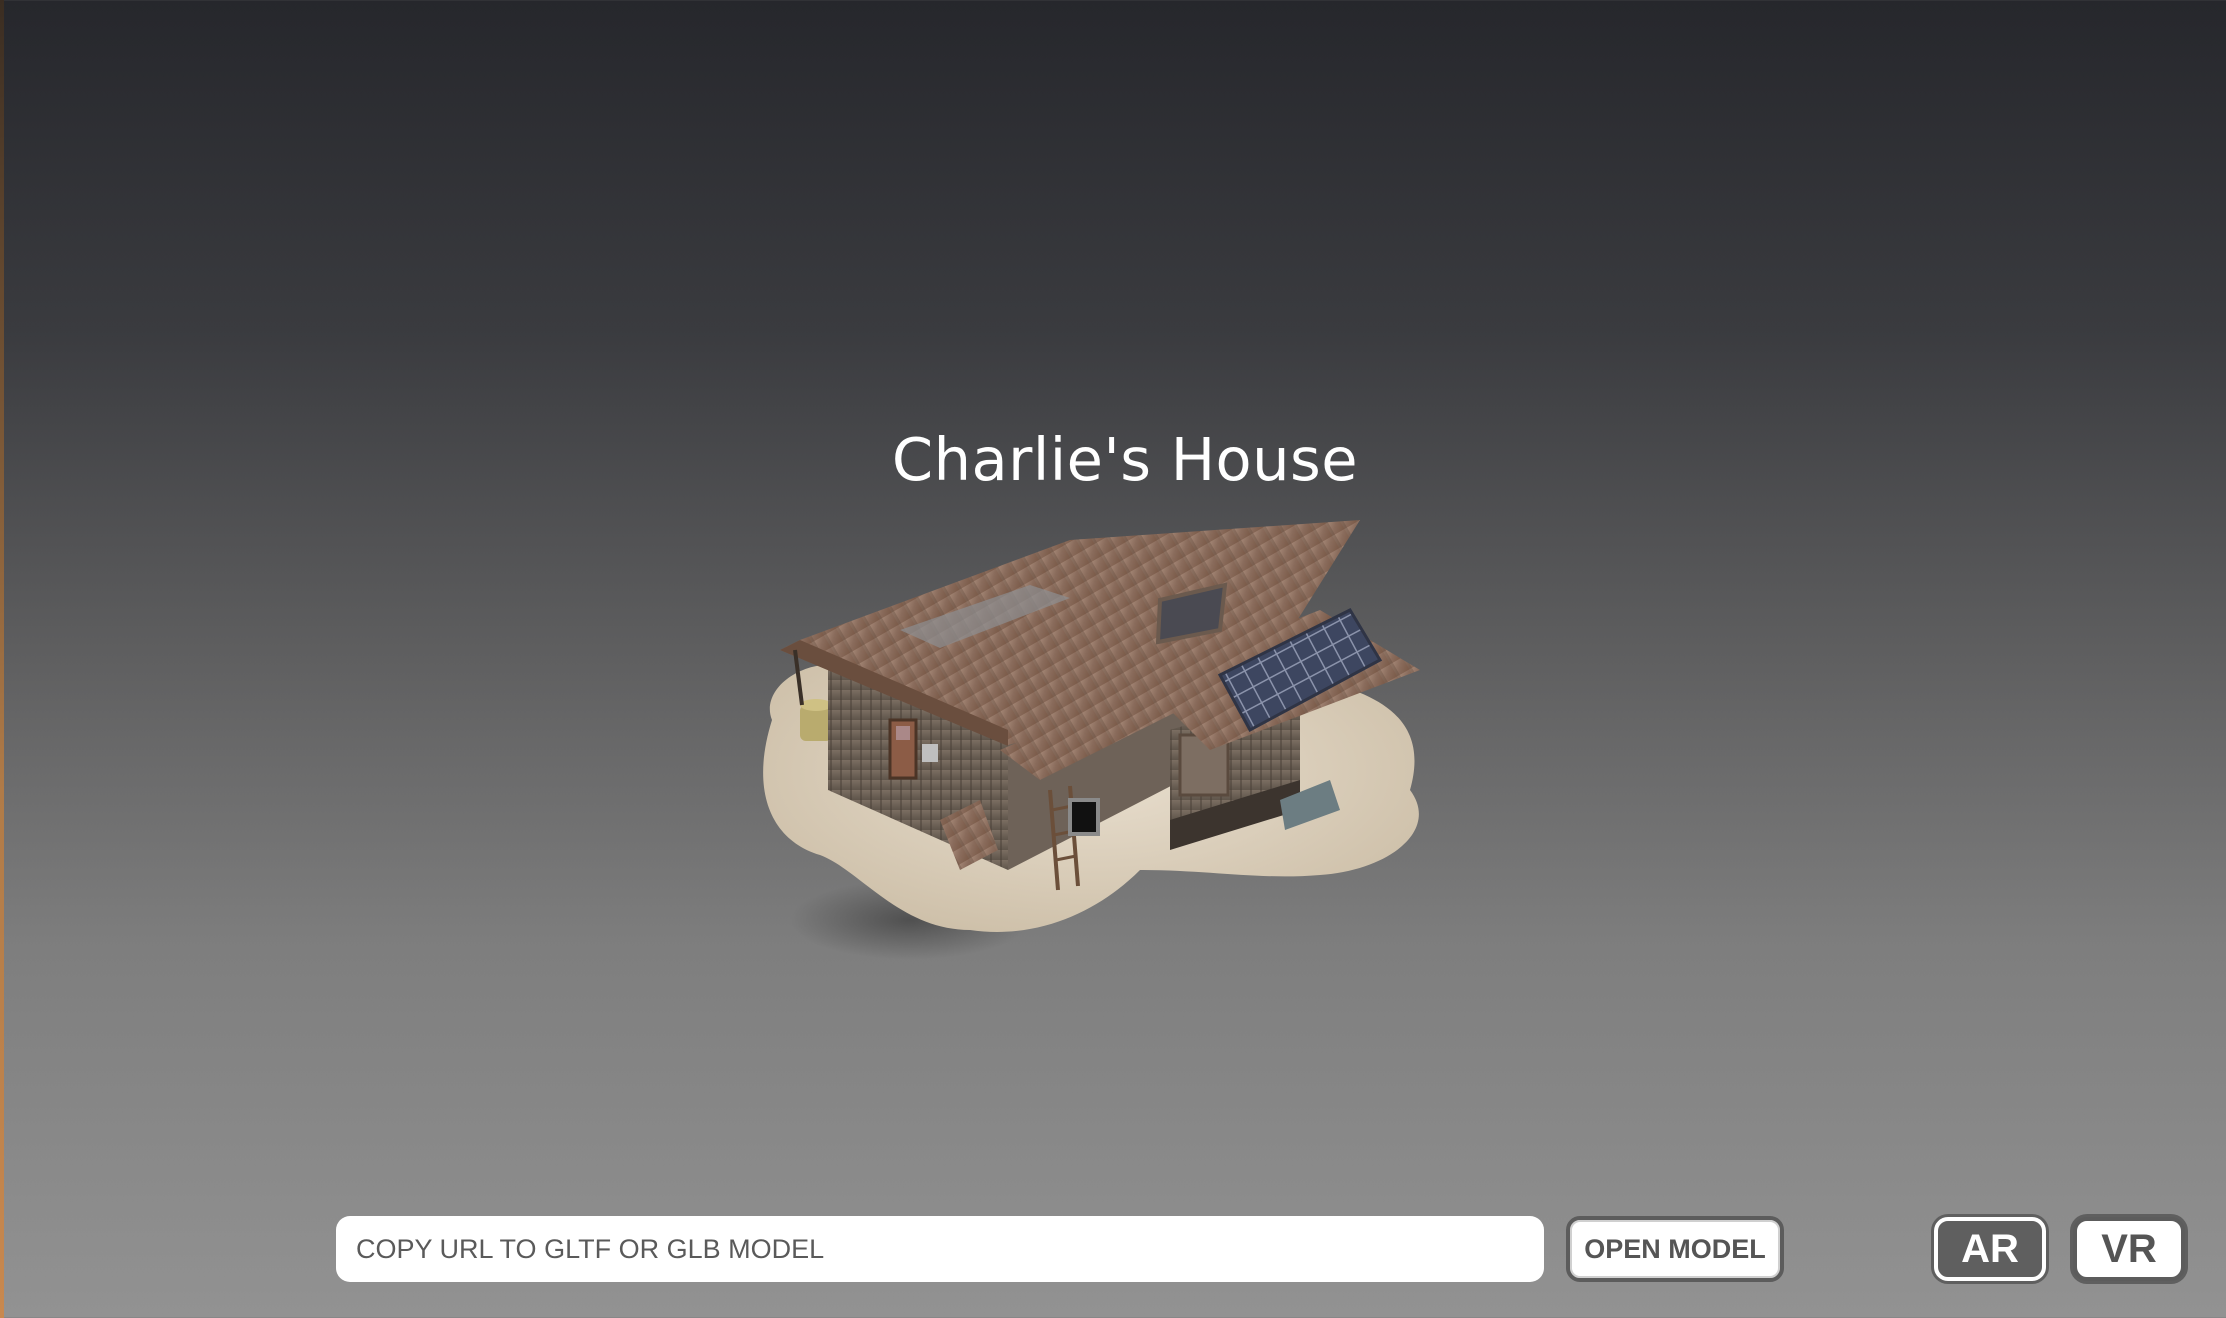 The image size is (2226, 1318). What do you see at coordinates (2129, 1249) in the screenshot?
I see `vr-button: VR` at bounding box center [2129, 1249].